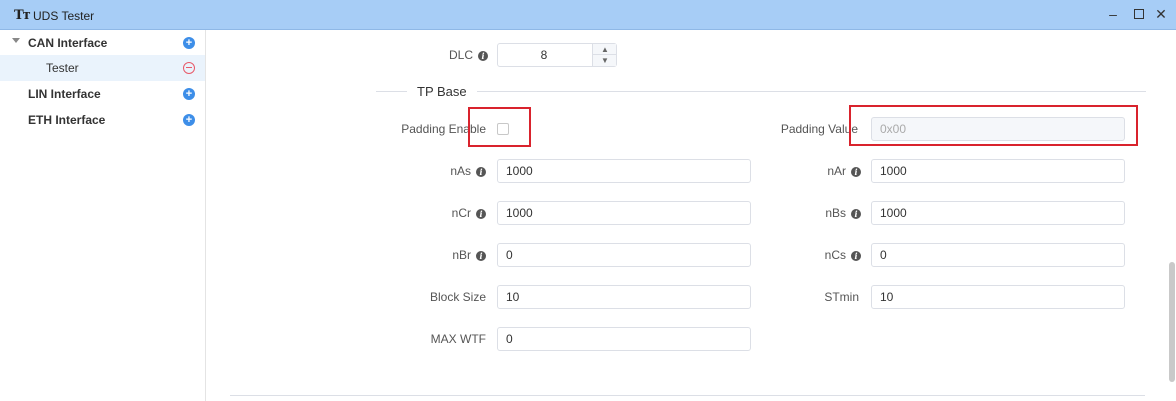 This screenshot has height=401, width=1176. What do you see at coordinates (62, 68) in the screenshot?
I see `sidebar-item-label: Tester` at bounding box center [62, 68].